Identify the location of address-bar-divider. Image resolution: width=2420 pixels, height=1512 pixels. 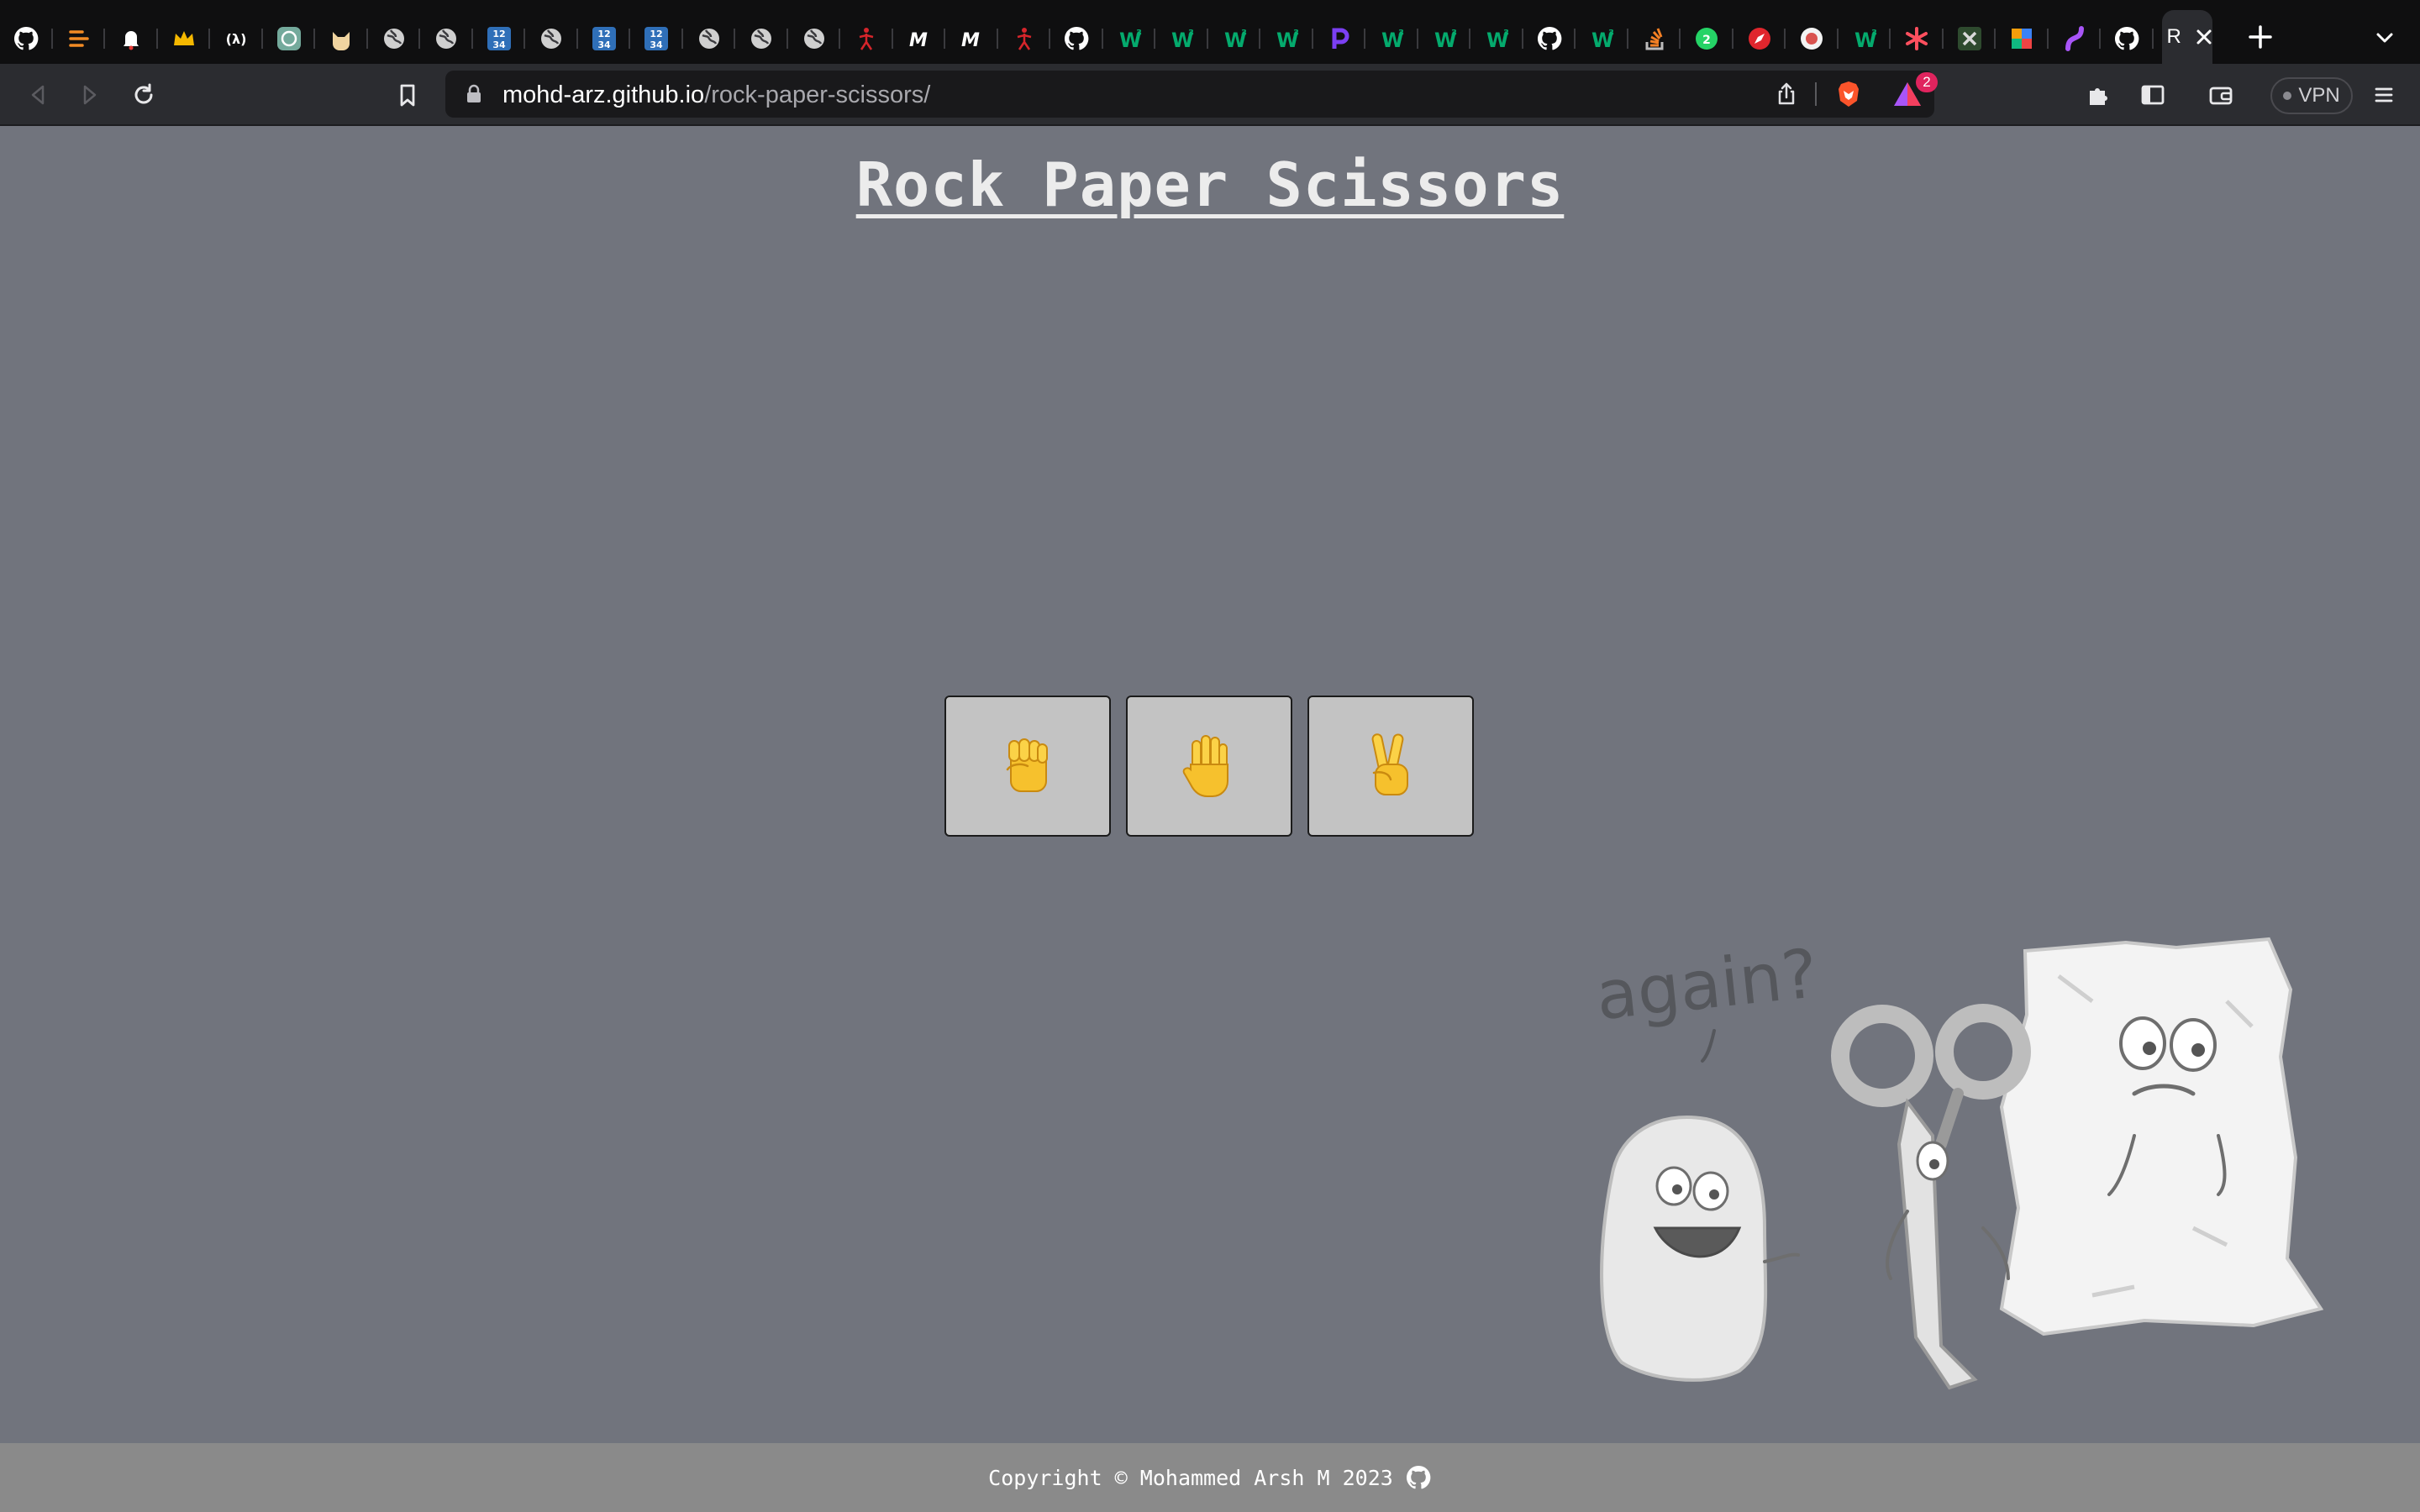
(1816, 94).